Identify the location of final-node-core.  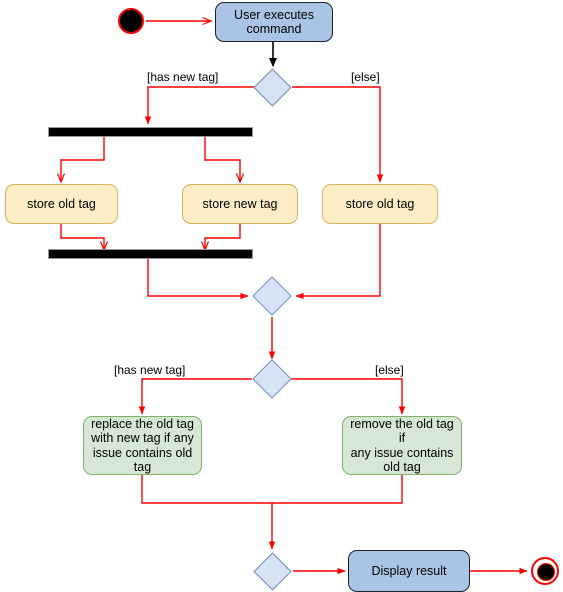
(546, 572).